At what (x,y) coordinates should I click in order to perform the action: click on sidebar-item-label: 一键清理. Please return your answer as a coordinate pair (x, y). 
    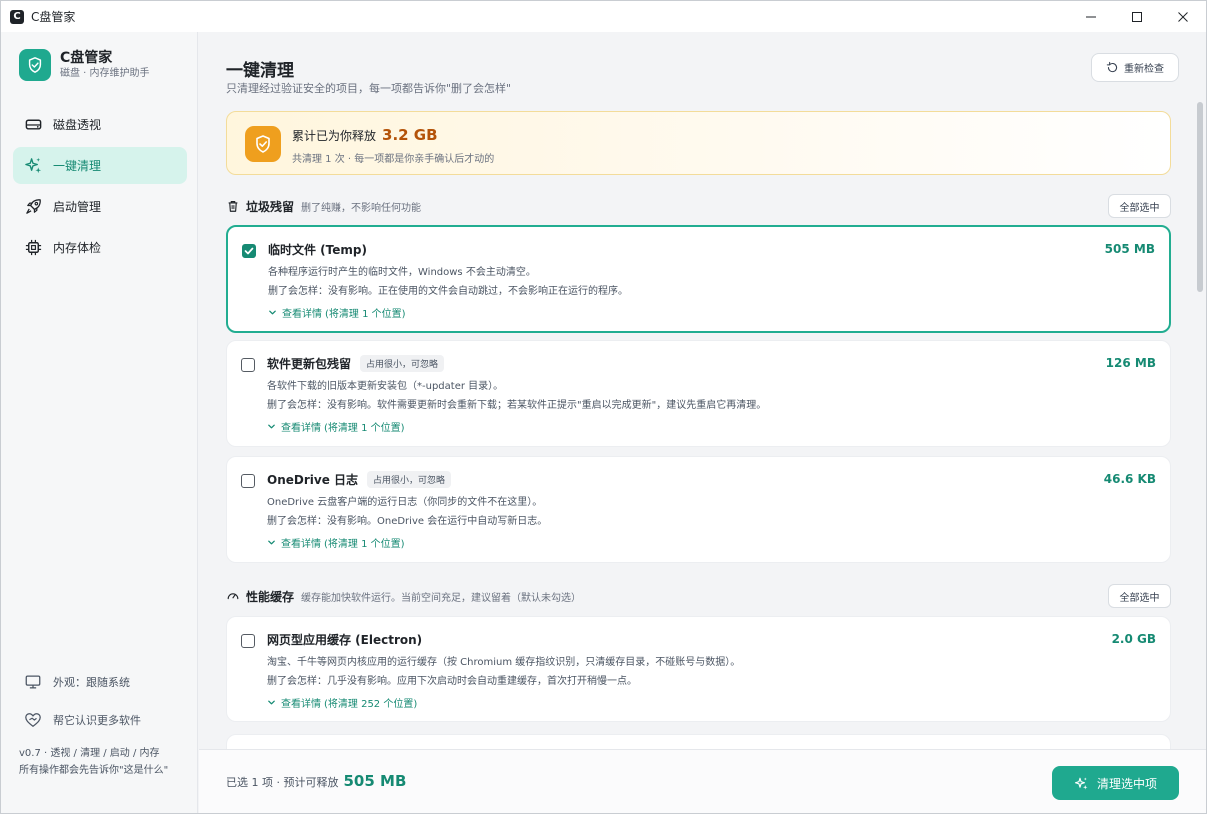
    Looking at the image, I should click on (77, 166).